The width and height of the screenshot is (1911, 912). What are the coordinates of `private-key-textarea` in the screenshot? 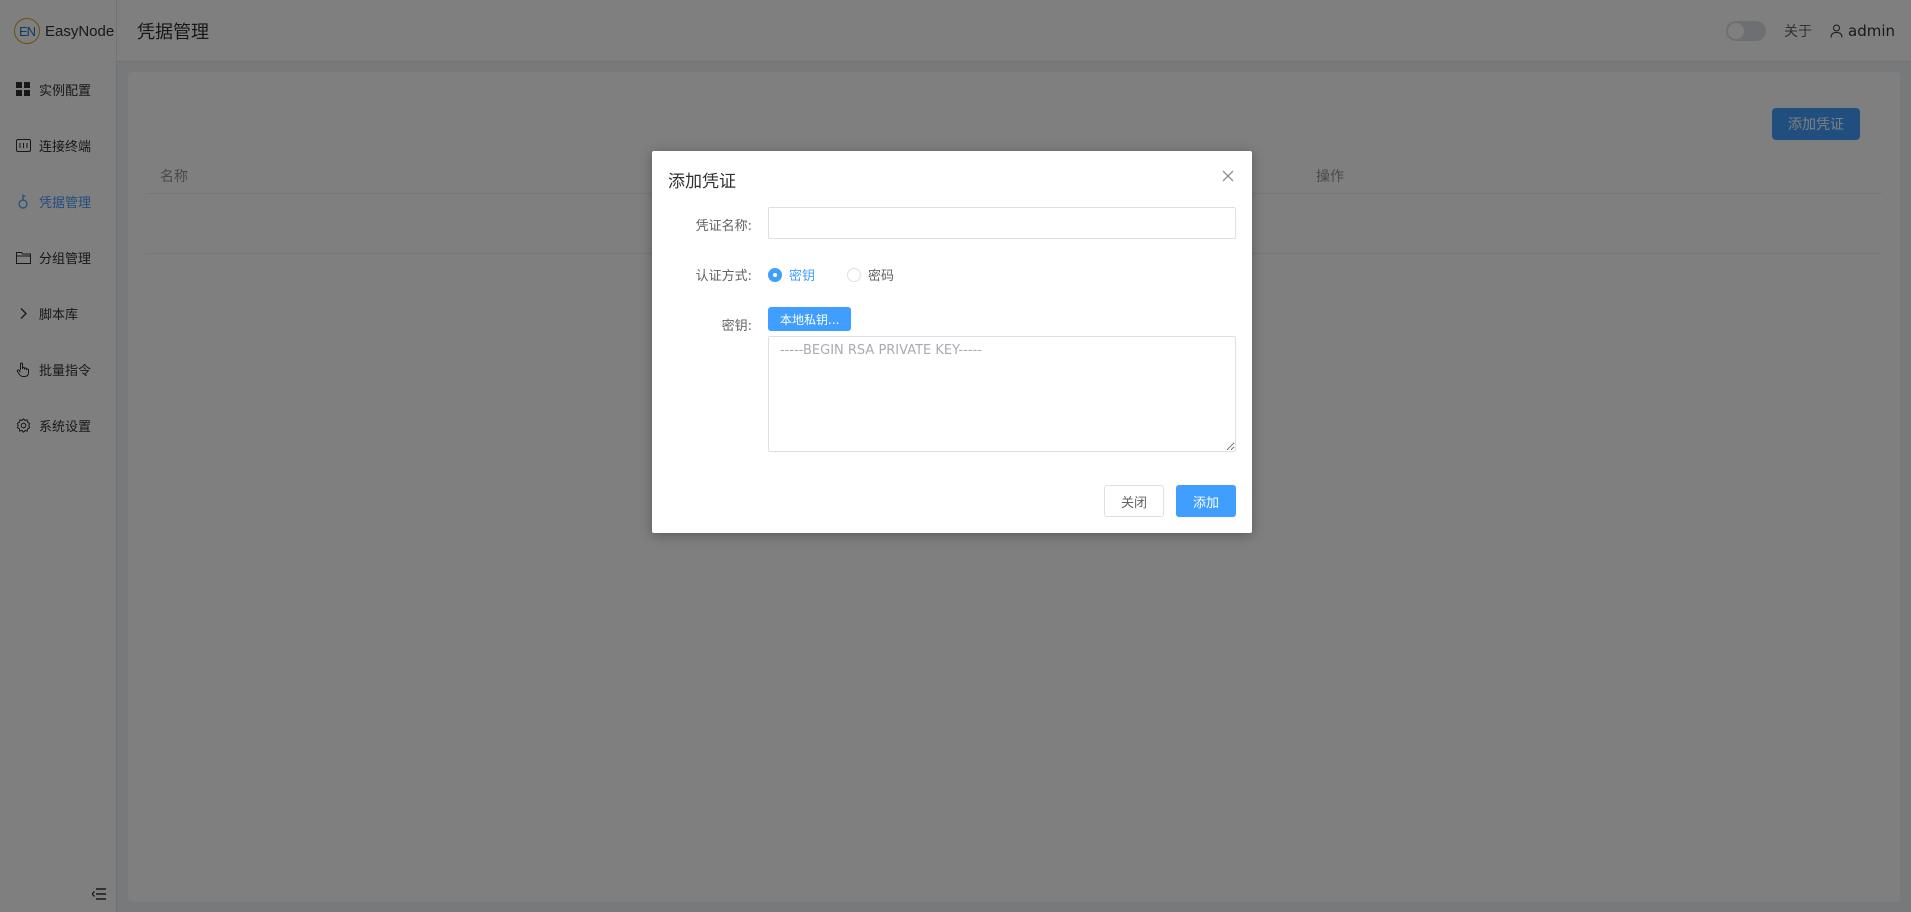 It's located at (1002, 394).